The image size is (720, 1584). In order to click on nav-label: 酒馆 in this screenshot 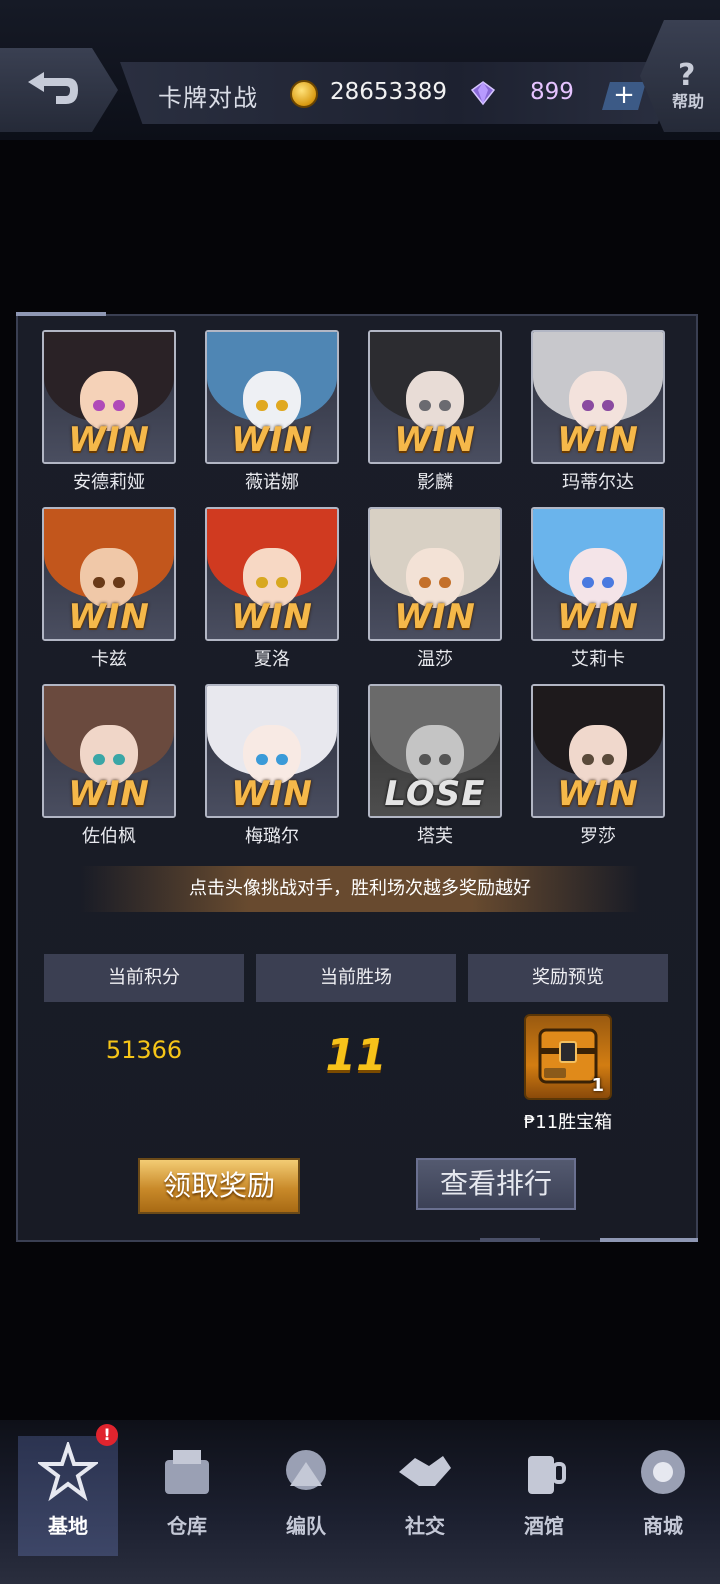, I will do `click(544, 1526)`.